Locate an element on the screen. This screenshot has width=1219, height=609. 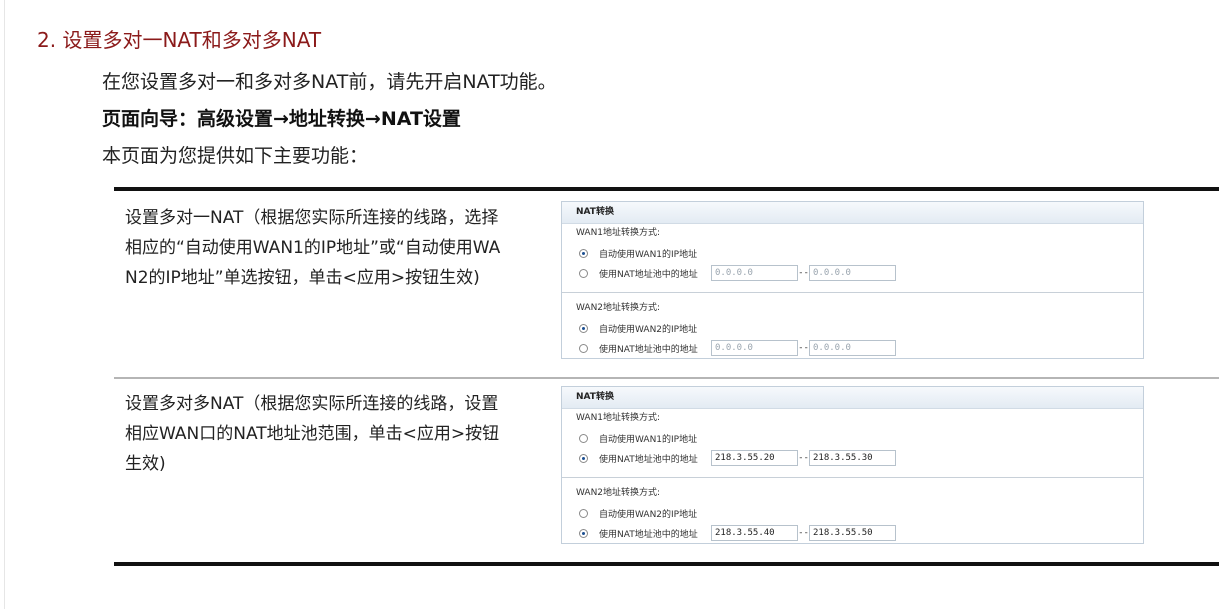
wan1-pool-end-input: 218.3.55.30 is located at coordinates (852, 458).